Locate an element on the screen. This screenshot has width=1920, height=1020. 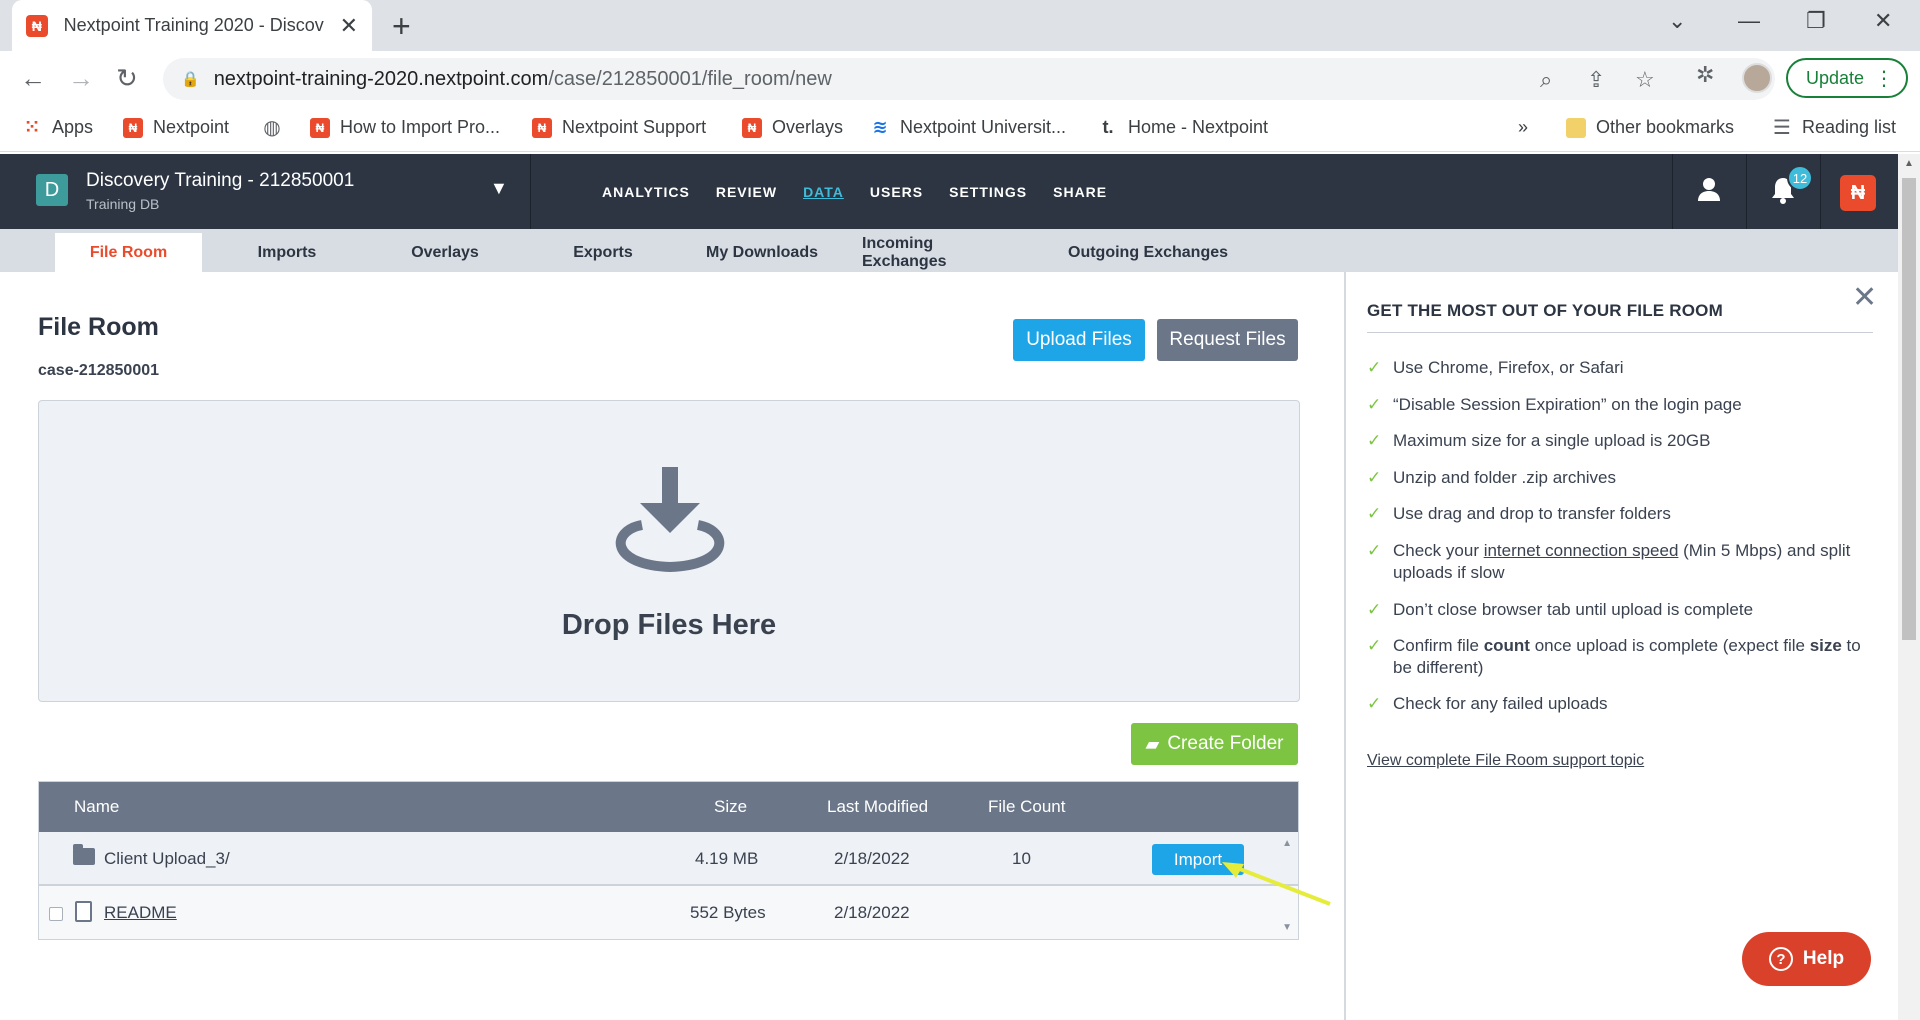
case-name: Discovery Training - 212850001 is located at coordinates (220, 181).